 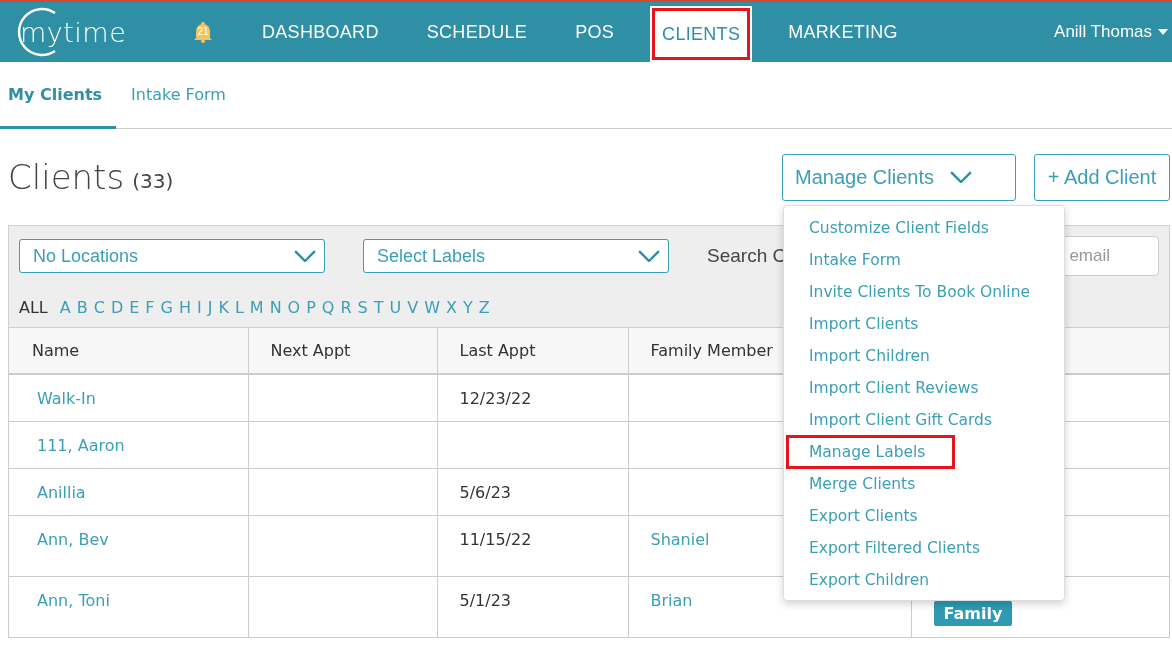 I want to click on letter-filter-link: P, so click(x=311, y=307).